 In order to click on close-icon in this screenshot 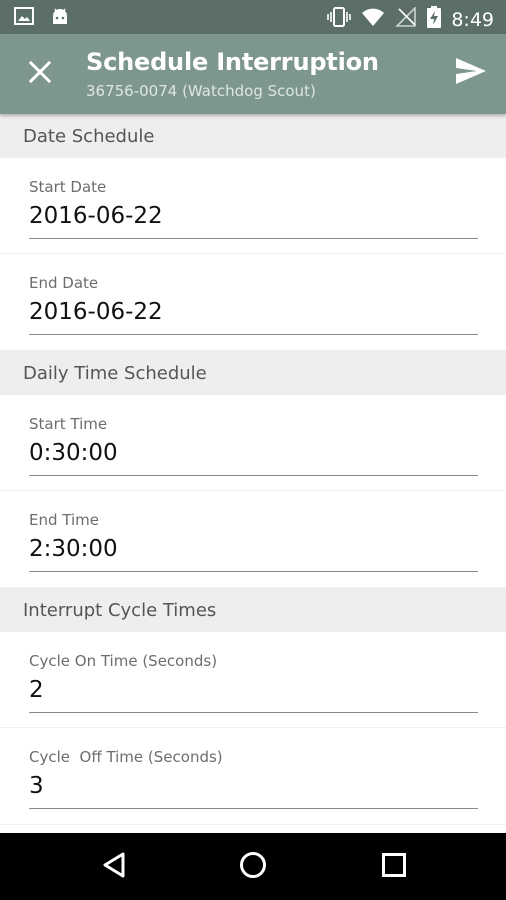, I will do `click(40, 74)`.